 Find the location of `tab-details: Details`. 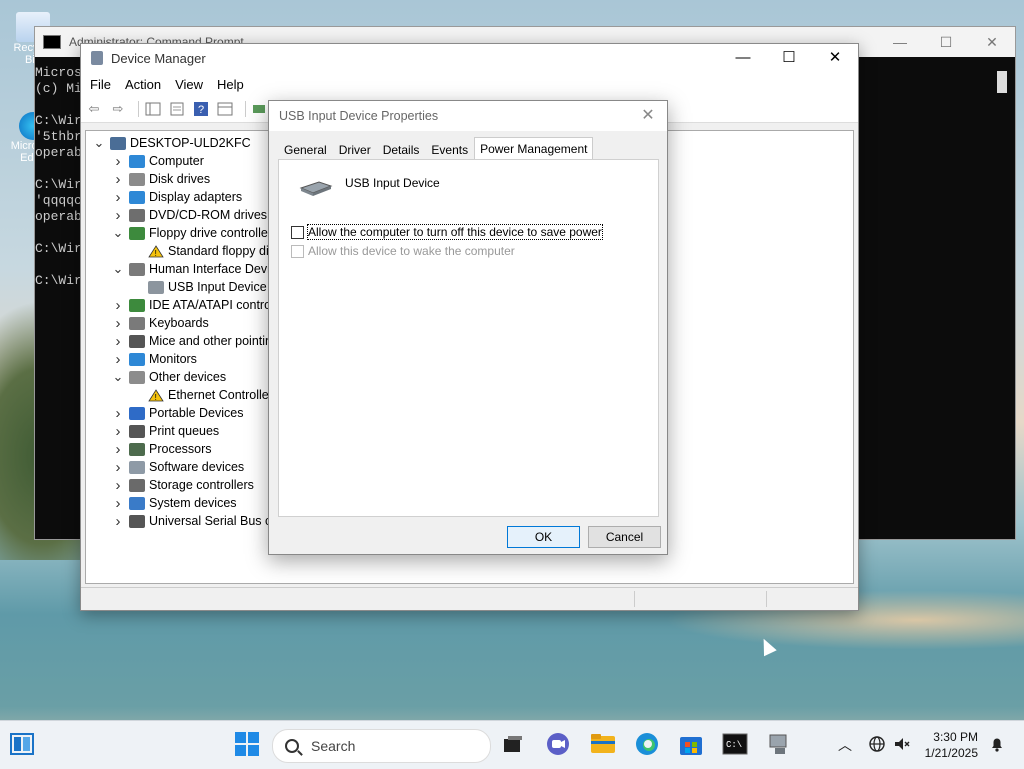

tab-details: Details is located at coordinates (401, 149).